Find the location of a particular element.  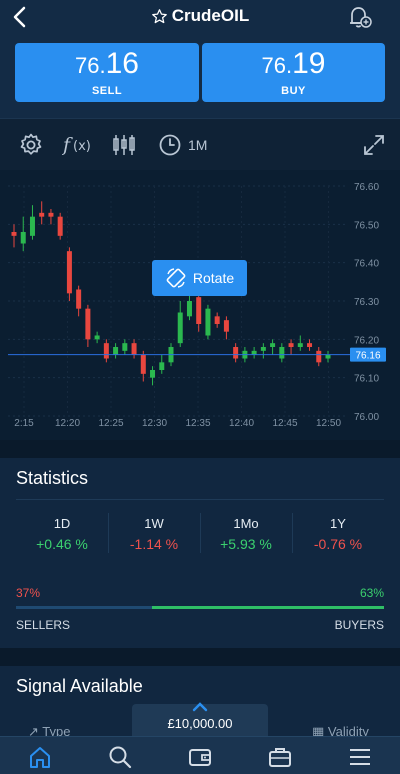

price-alert-button is located at coordinates (360, 17).